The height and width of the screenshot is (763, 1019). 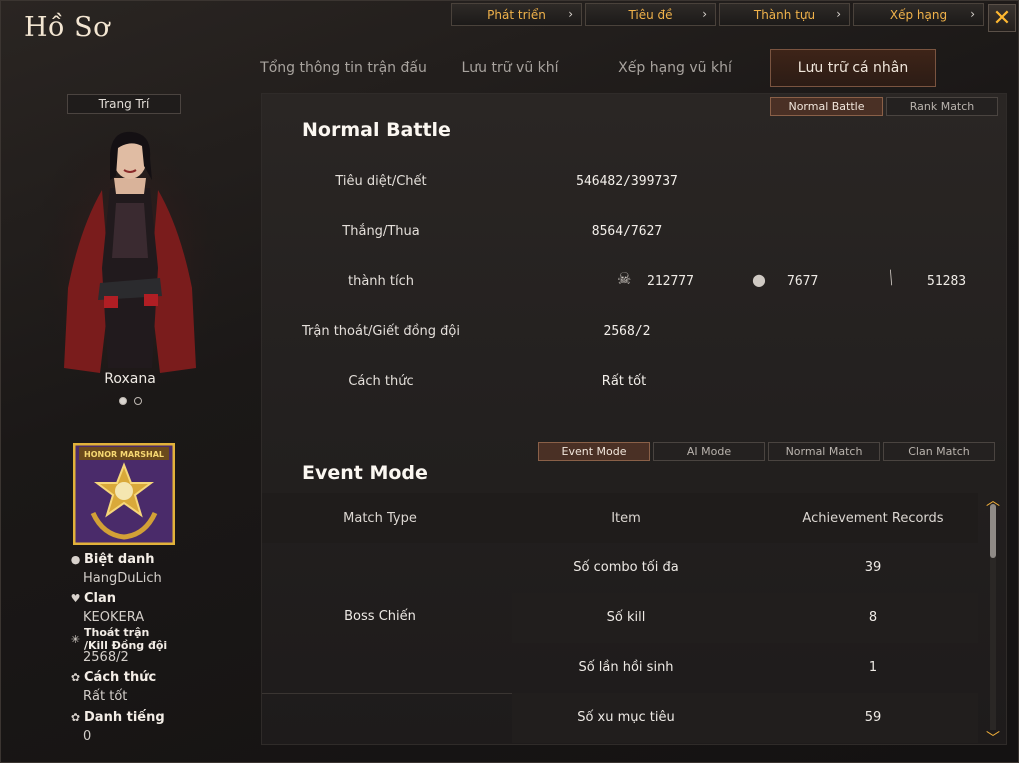 What do you see at coordinates (365, 473) in the screenshot?
I see `event-mode-title: Event Mode` at bounding box center [365, 473].